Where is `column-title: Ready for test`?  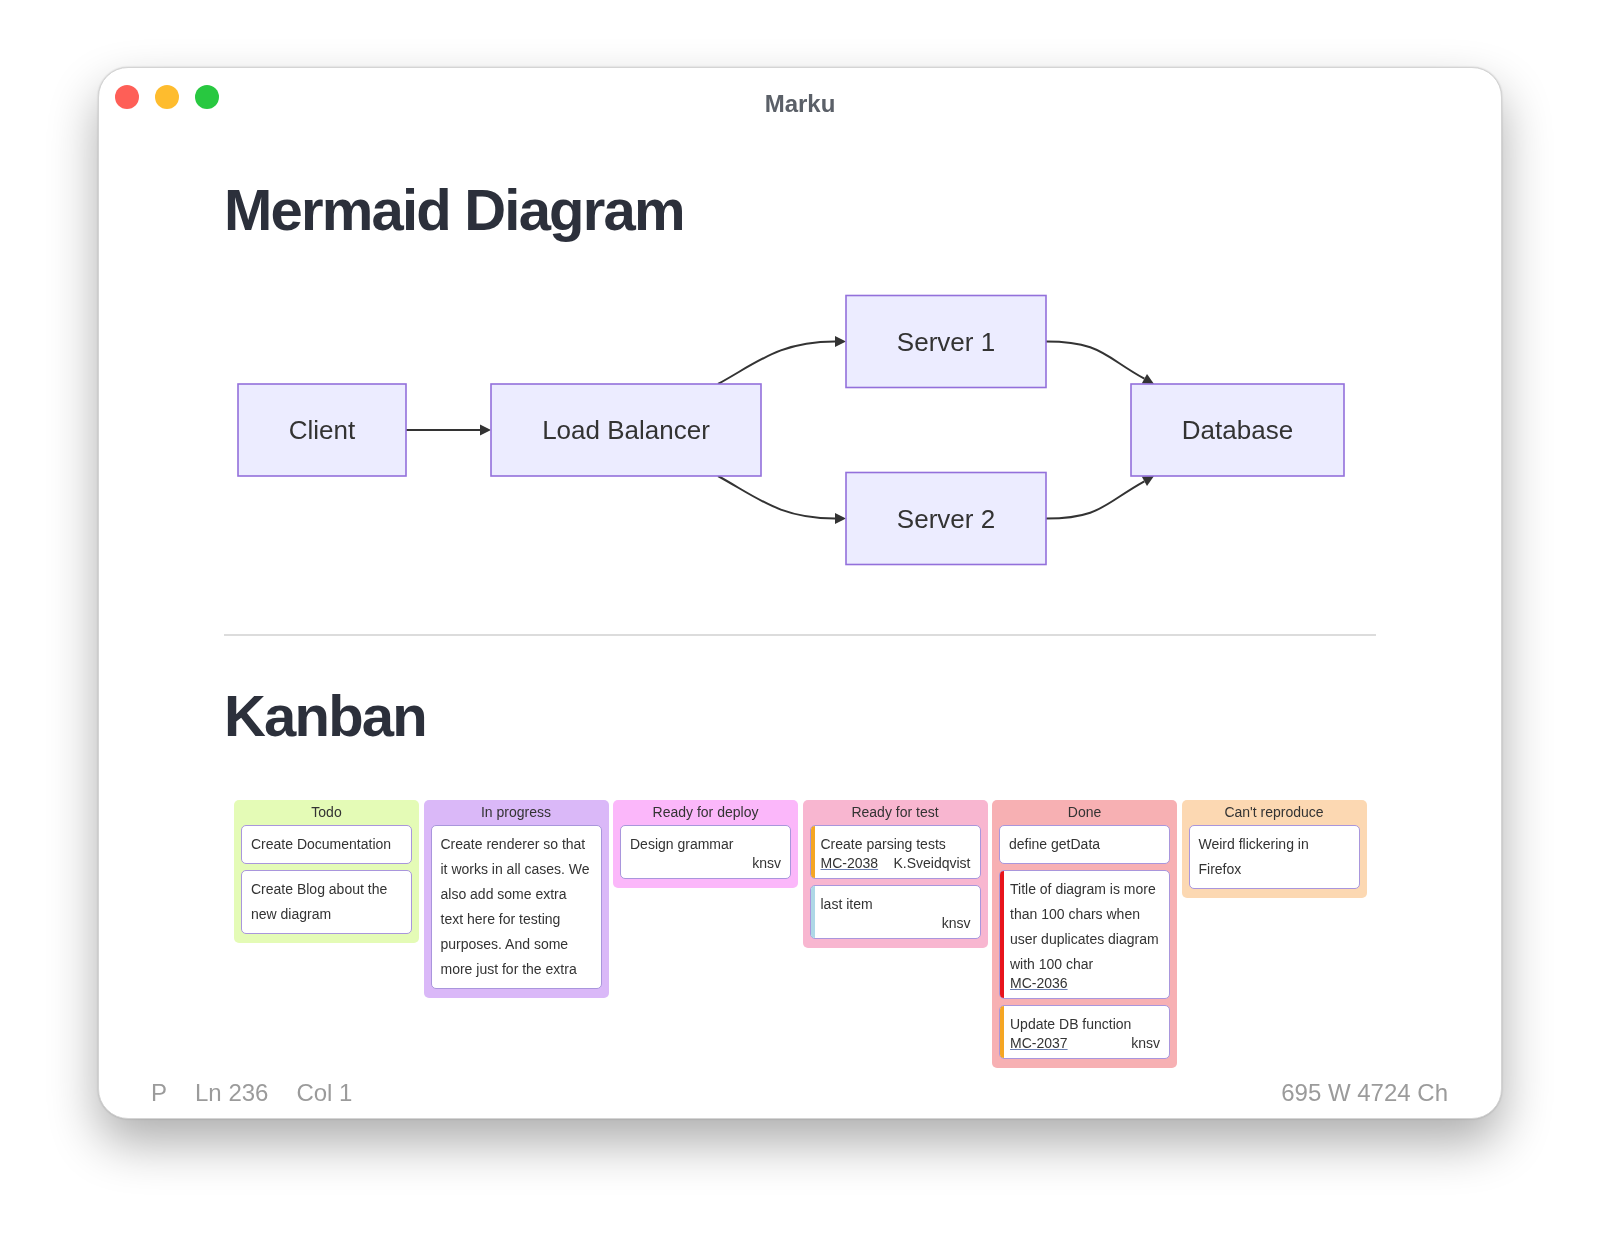 column-title: Ready for test is located at coordinates (895, 812).